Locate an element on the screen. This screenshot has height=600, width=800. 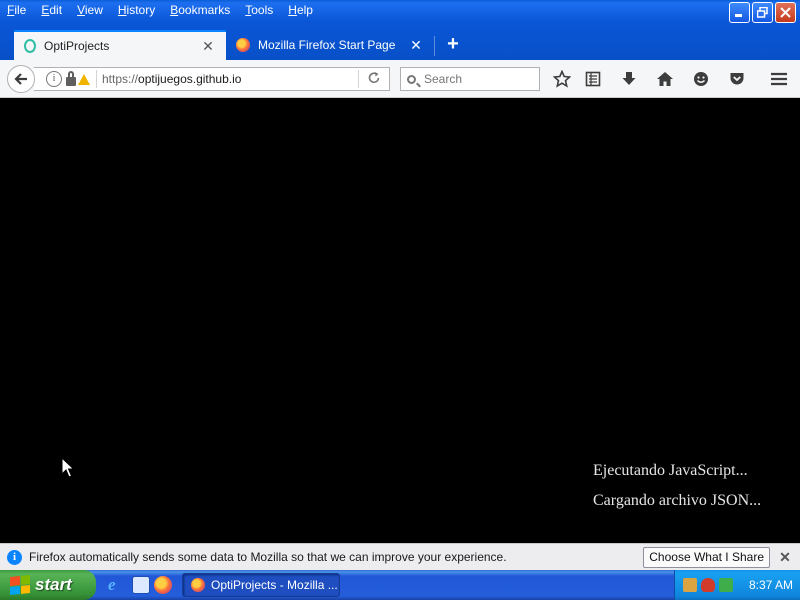
url-separator is located at coordinates (96, 79).